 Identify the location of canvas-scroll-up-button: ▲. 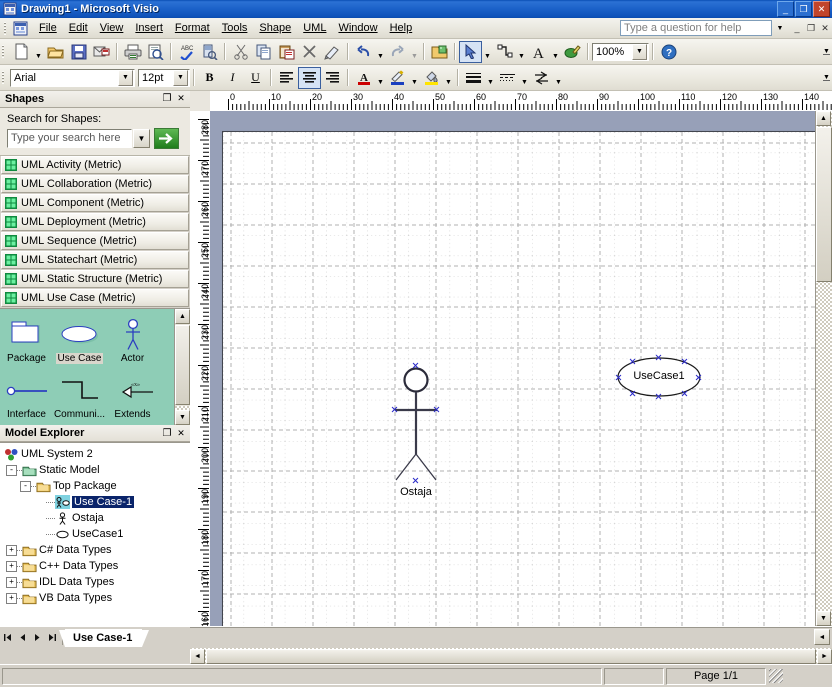
(823, 118).